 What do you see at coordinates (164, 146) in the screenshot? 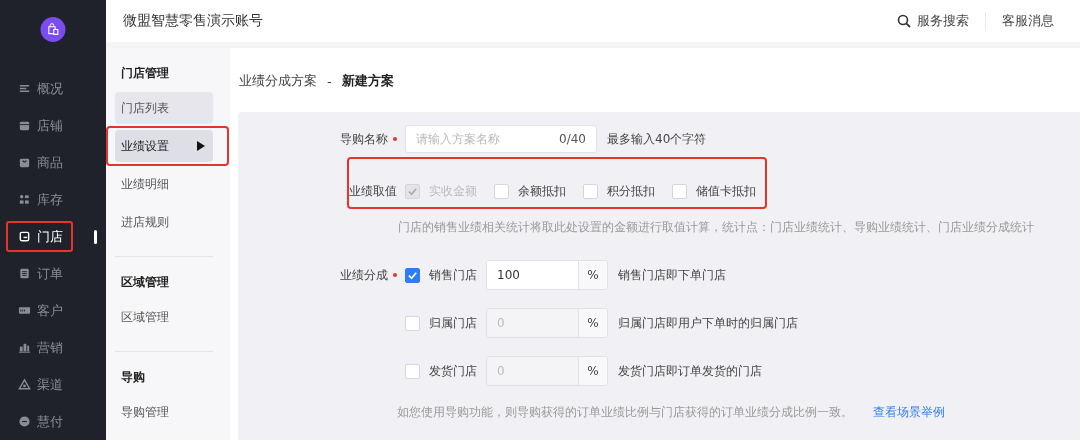
I see `subnav-item: 业绩设置` at bounding box center [164, 146].